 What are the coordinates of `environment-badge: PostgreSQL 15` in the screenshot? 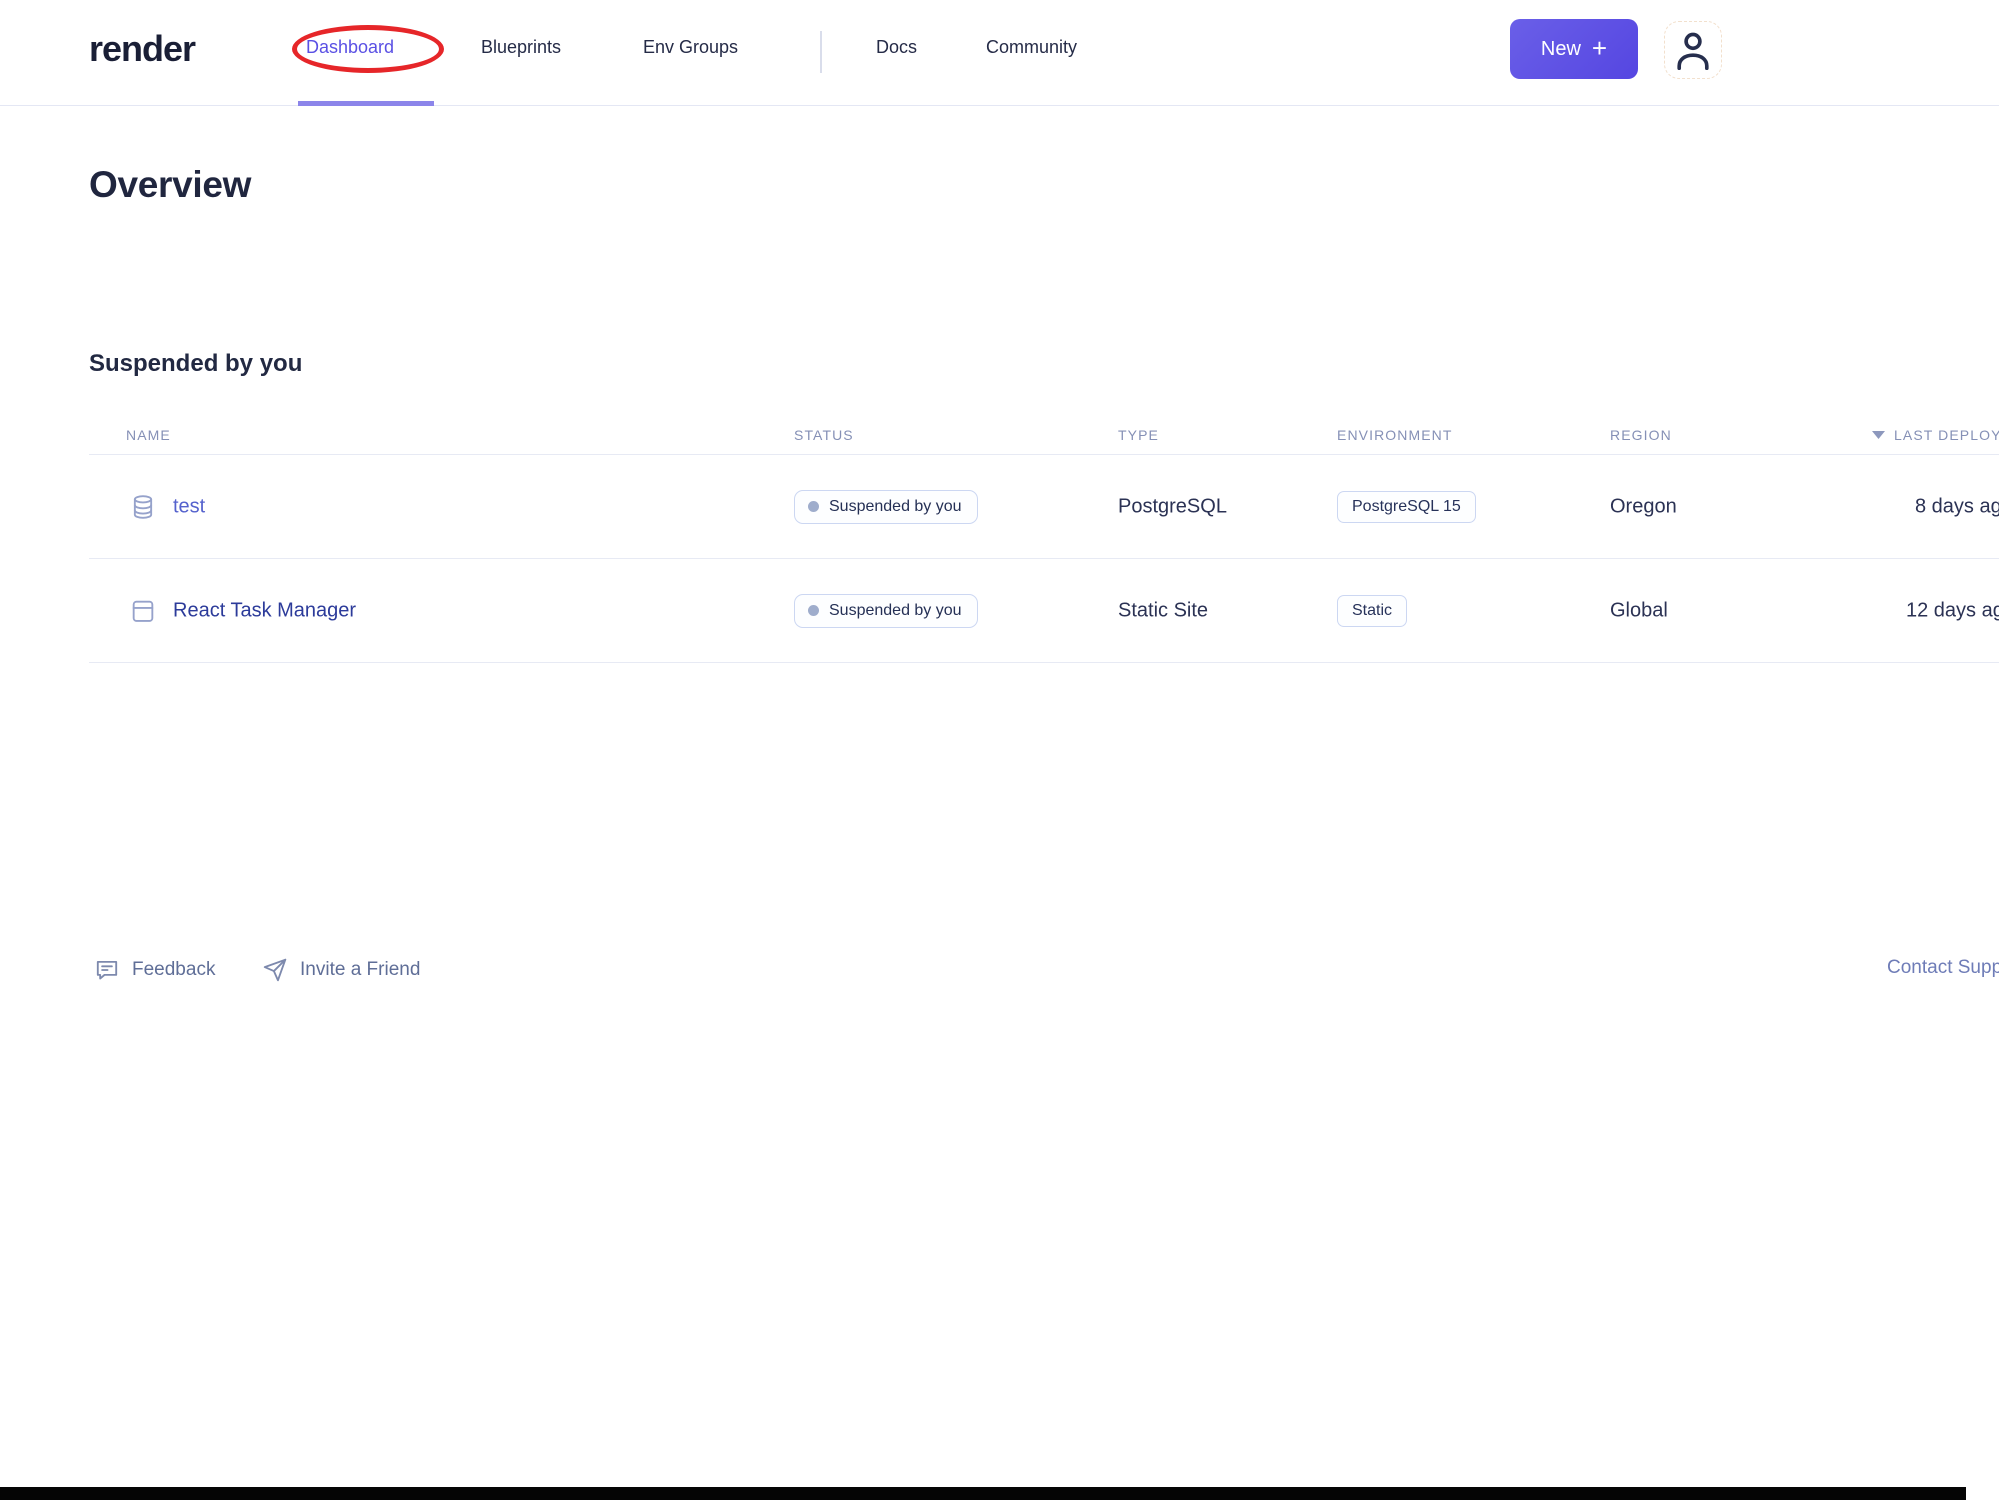 It's located at (1406, 506).